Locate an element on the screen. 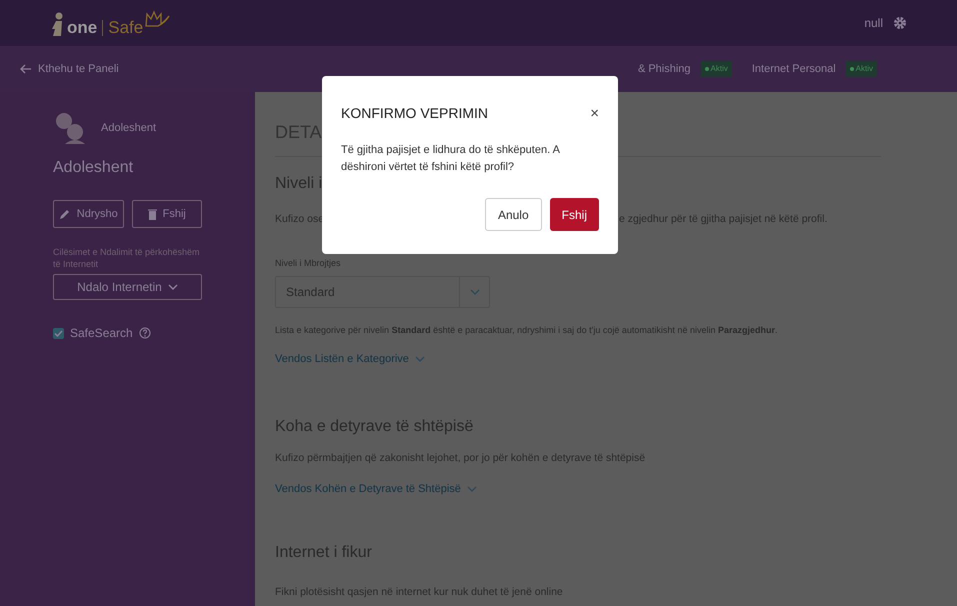 The image size is (957, 606). avatar-icon is located at coordinates (70, 128).